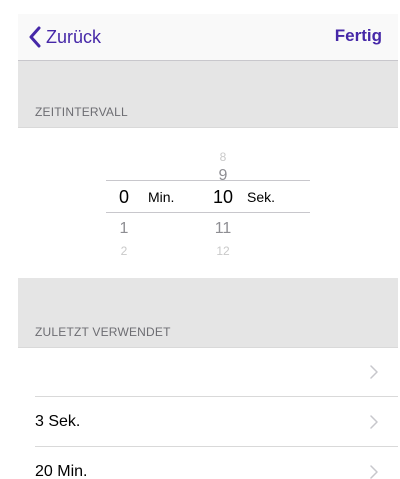  What do you see at coordinates (58, 421) in the screenshot?
I see `recent-item-label: 3 Sek.` at bounding box center [58, 421].